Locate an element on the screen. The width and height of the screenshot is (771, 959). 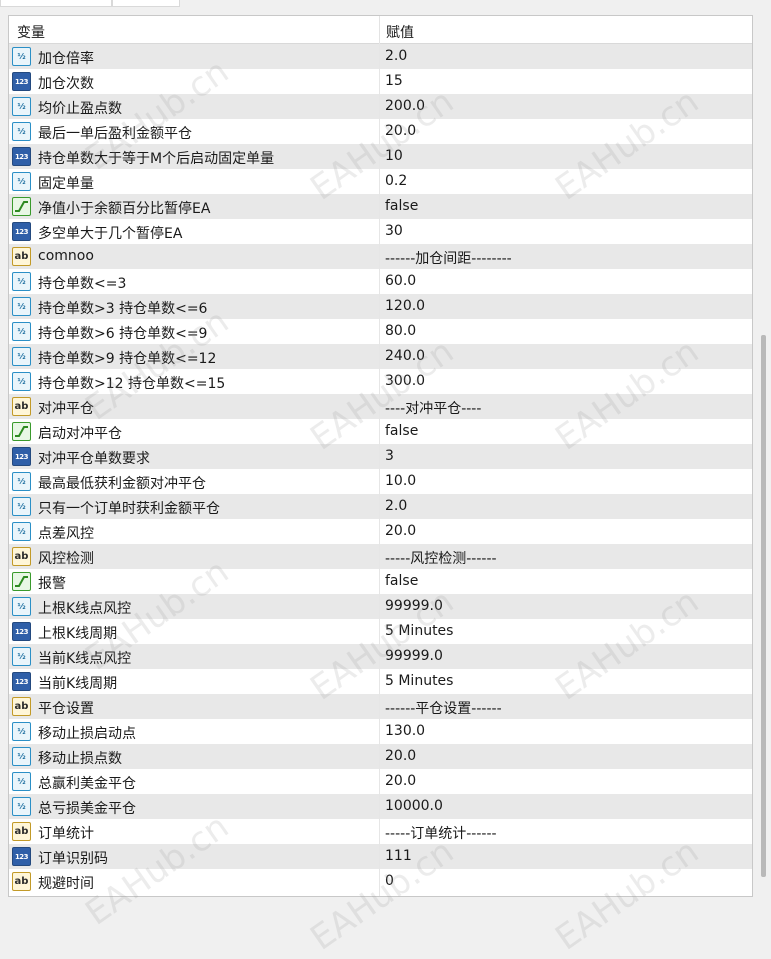
variable-name: 对冲平仓 is located at coordinates (66, 409).